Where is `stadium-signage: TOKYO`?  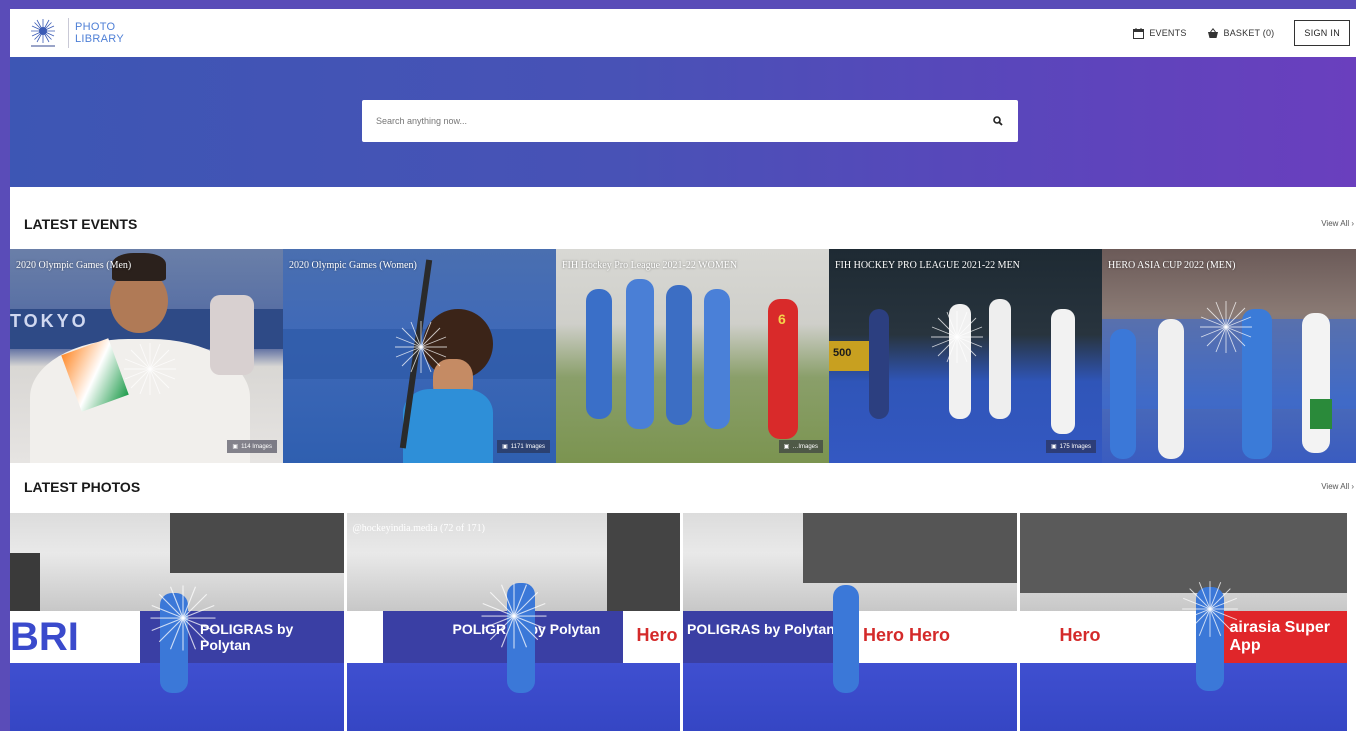 stadium-signage: TOKYO is located at coordinates (49, 321).